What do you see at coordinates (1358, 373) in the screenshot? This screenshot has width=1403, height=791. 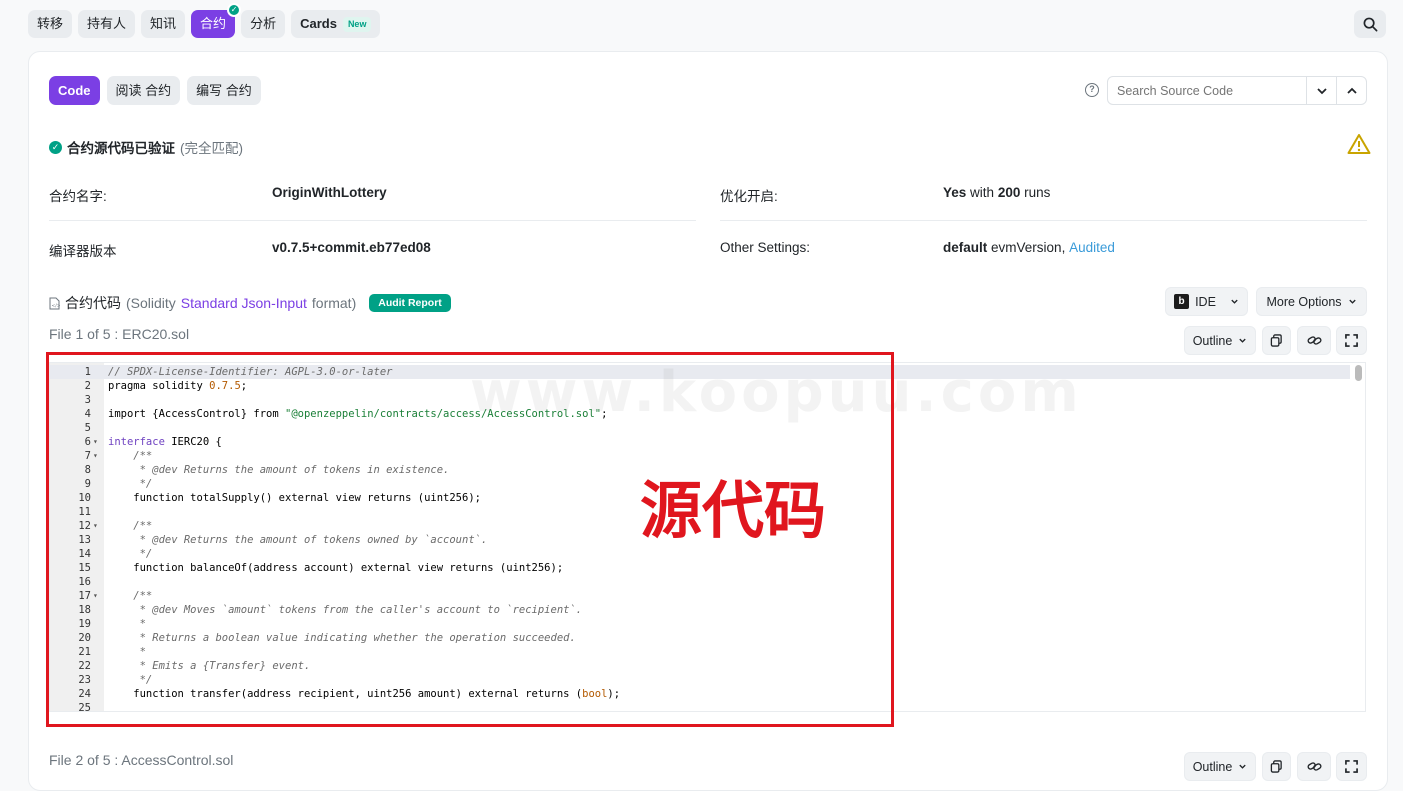 I see `editor-scrollbar` at bounding box center [1358, 373].